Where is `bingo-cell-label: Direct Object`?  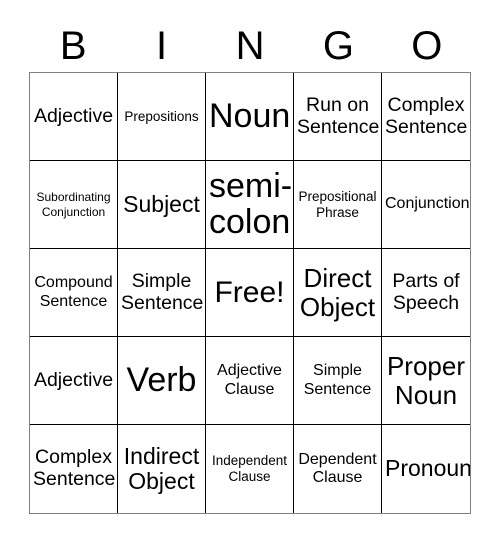
bingo-cell-label: Direct Object is located at coordinates (337, 292).